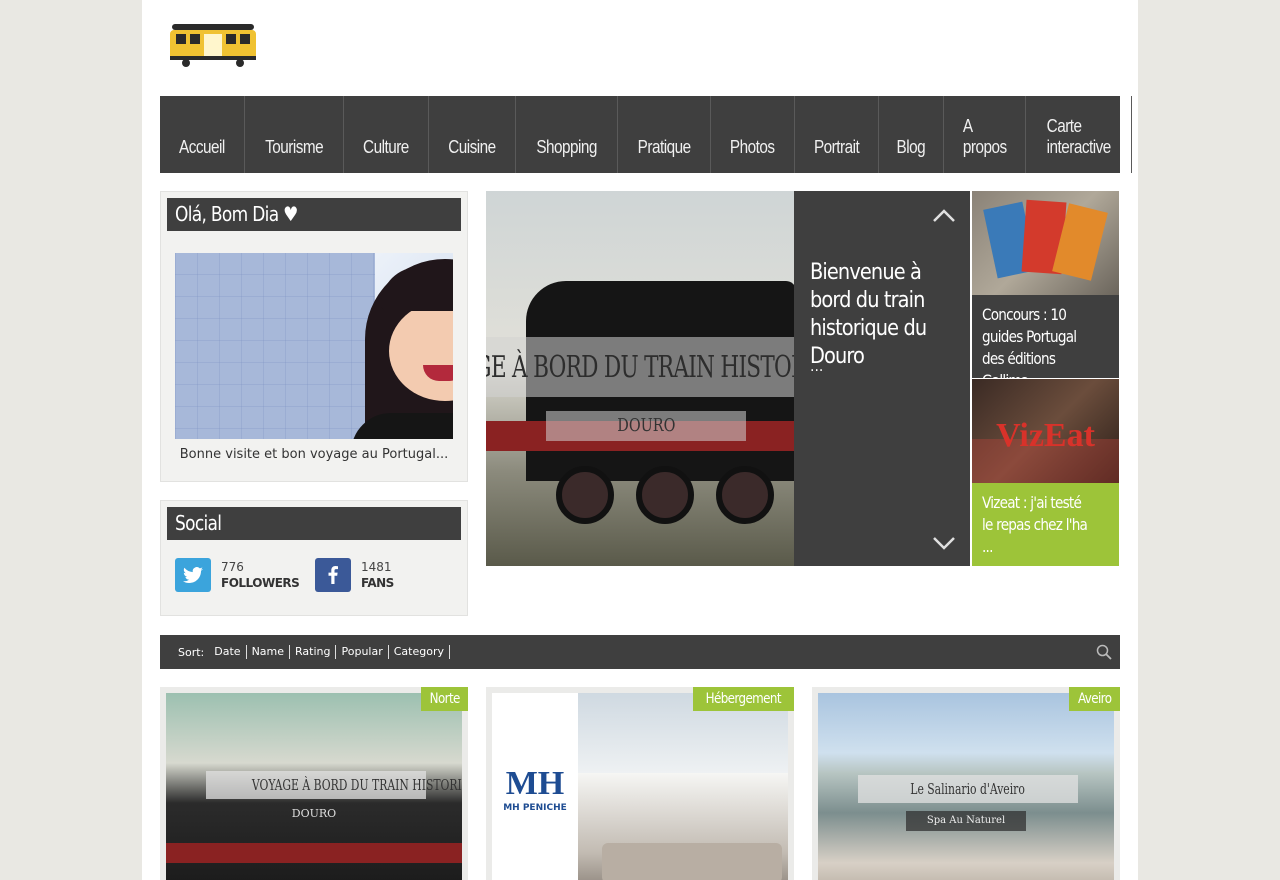 The image size is (1280, 880). Describe the element at coordinates (377, 583) in the screenshot. I see `facebook-label: FANS` at that location.